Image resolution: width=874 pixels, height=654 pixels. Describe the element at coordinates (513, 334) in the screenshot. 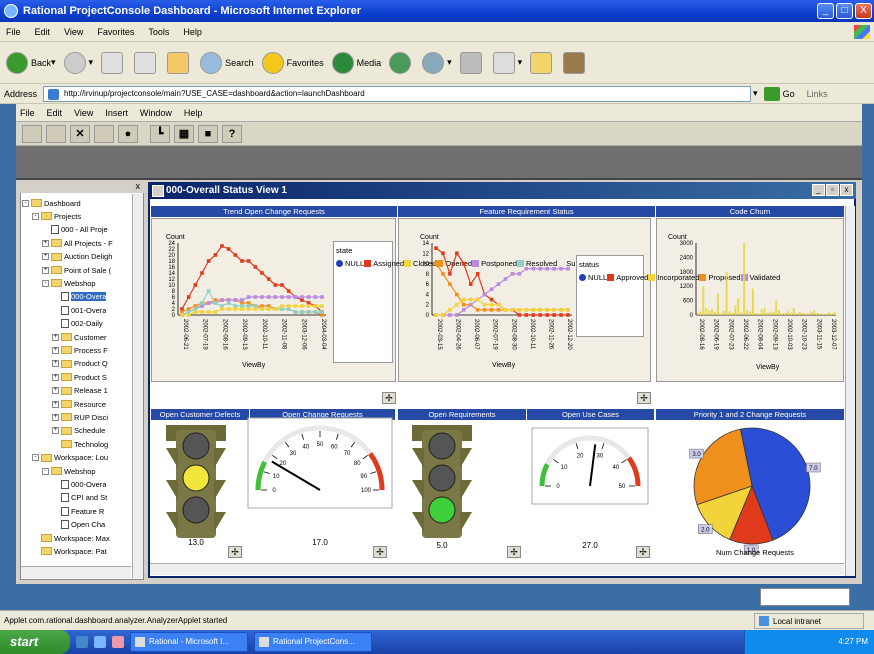

I see `x-tick-label: 2002-08-30` at that location.